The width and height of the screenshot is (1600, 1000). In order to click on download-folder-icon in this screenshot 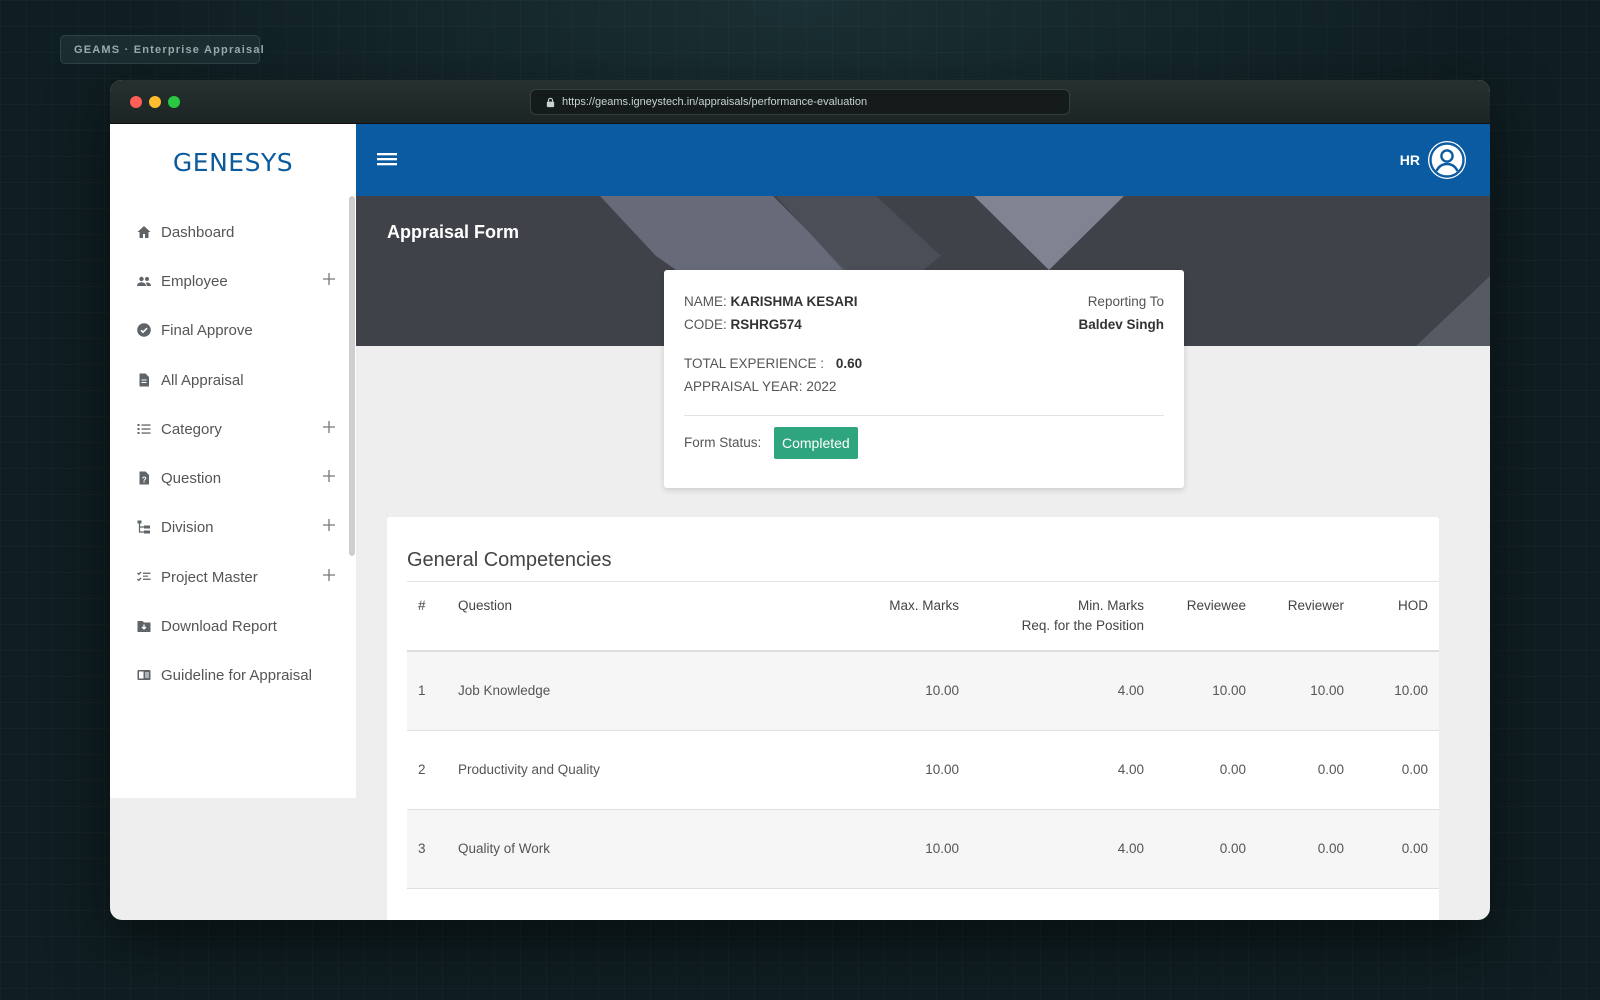, I will do `click(144, 626)`.